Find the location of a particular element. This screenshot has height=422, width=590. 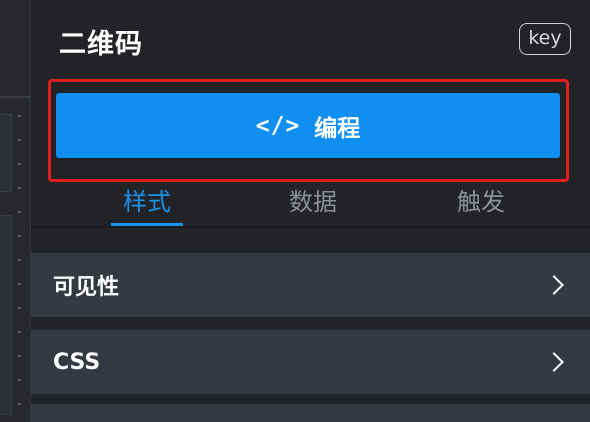

tab-style: 样式 is located at coordinates (147, 204).